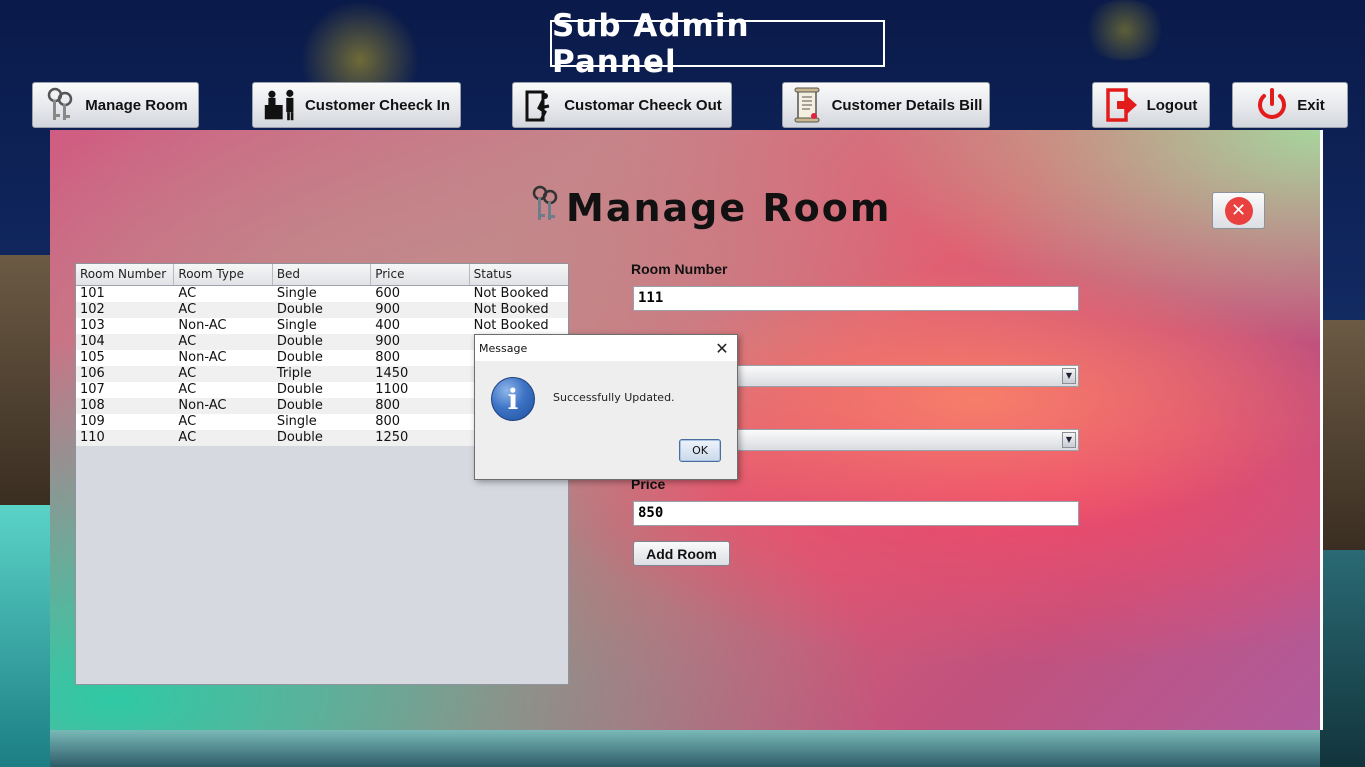 The width and height of the screenshot is (1365, 767). Describe the element at coordinates (729, 208) in the screenshot. I see `manage-room-title: Manage Room` at that location.